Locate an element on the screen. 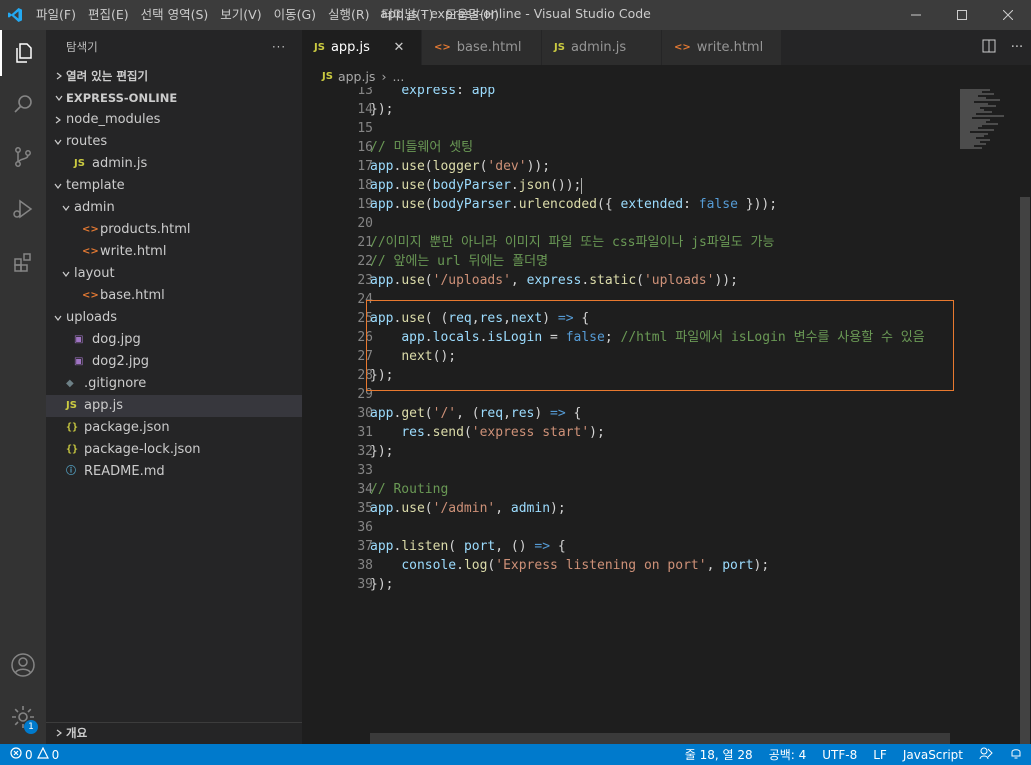 The height and width of the screenshot is (765, 1031). outline-section: 개요 is located at coordinates (174, 733).